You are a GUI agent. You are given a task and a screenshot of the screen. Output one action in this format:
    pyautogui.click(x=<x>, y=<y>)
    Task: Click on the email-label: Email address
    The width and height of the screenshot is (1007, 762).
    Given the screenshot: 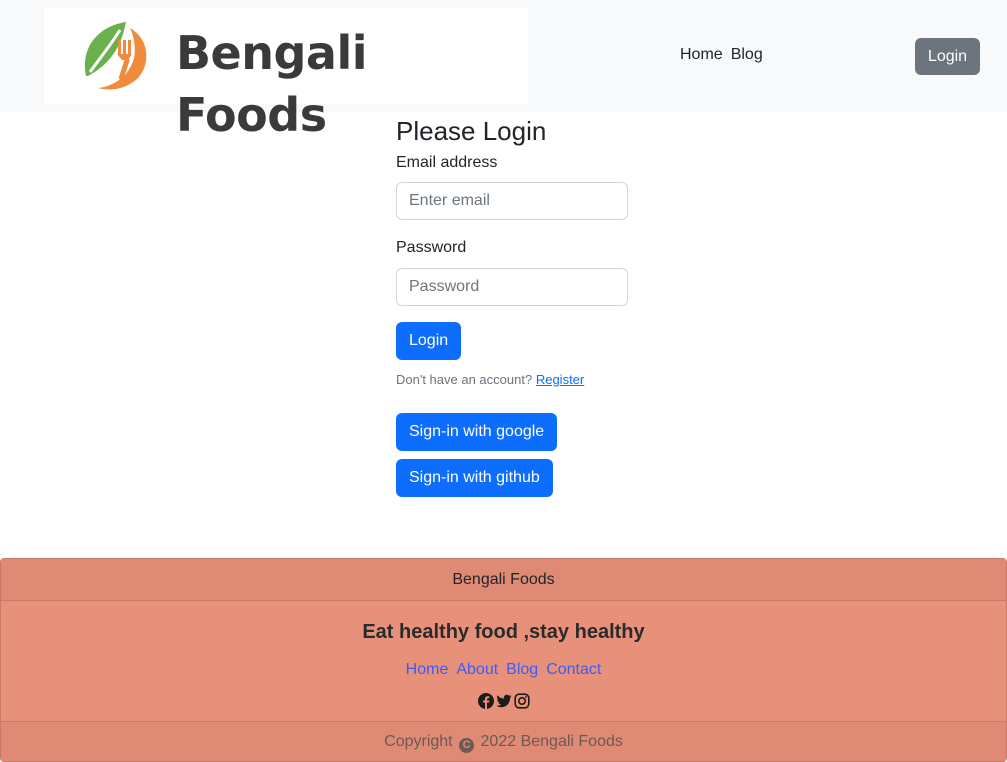 What is the action you would take?
    pyautogui.click(x=447, y=162)
    